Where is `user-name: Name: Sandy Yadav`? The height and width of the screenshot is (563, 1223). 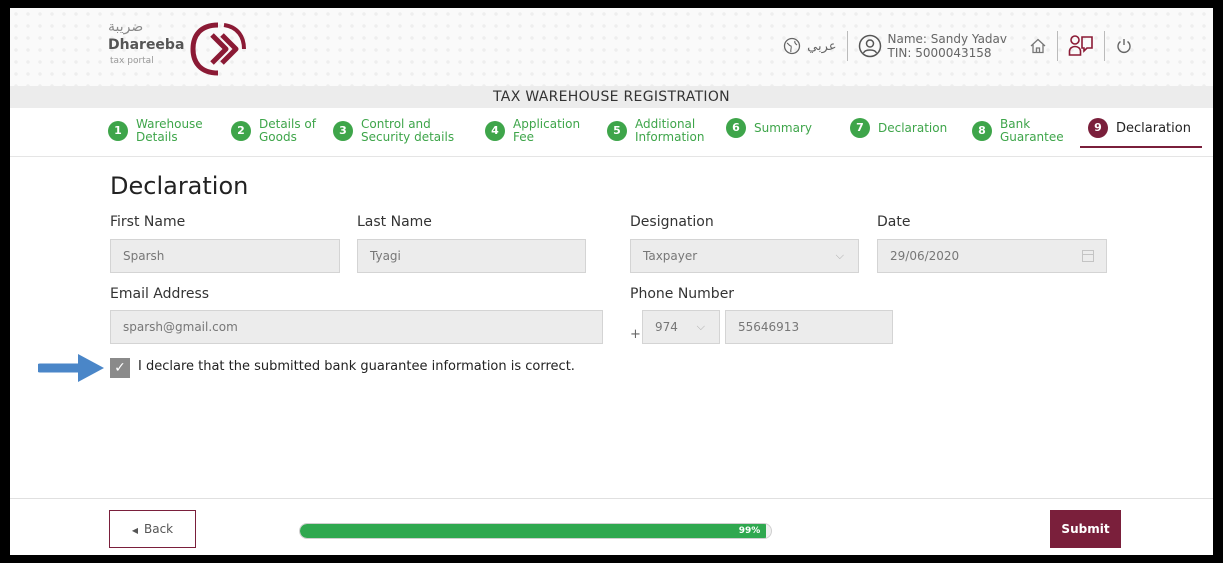 user-name: Name: Sandy Yadav is located at coordinates (947, 39).